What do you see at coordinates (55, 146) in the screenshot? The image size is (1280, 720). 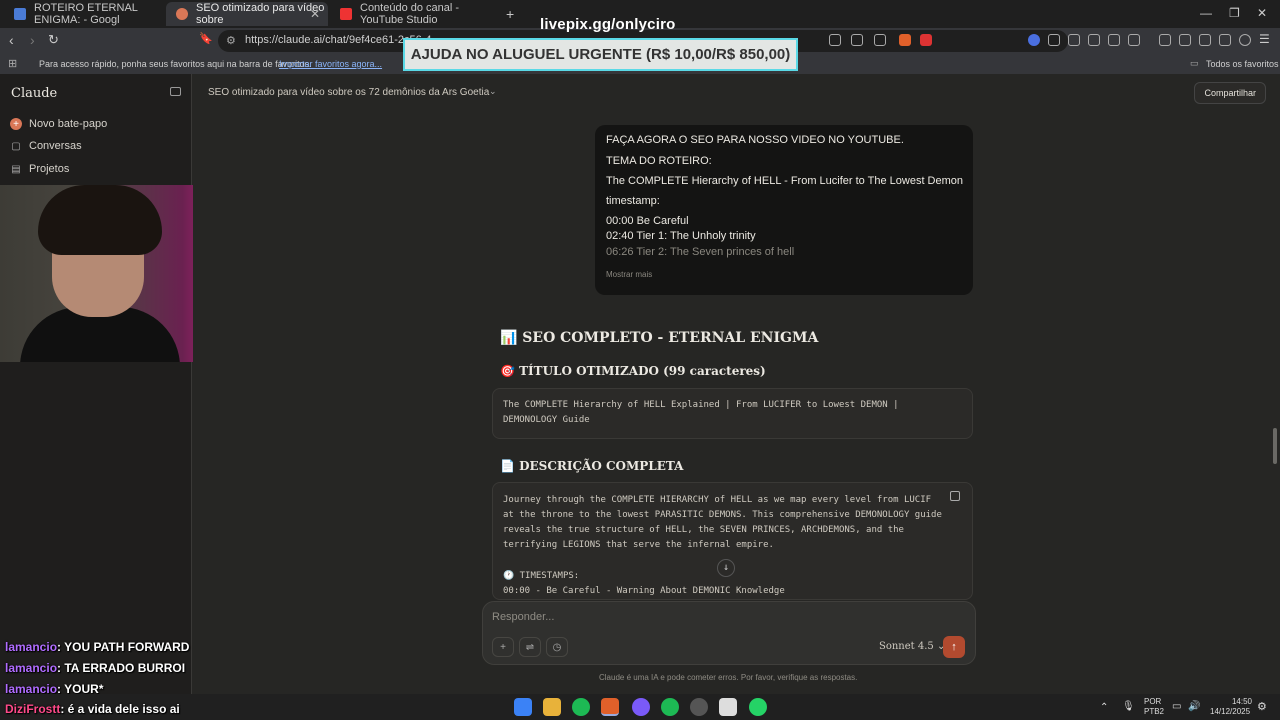 I see `sidebar-item-label: Conversas` at bounding box center [55, 146].